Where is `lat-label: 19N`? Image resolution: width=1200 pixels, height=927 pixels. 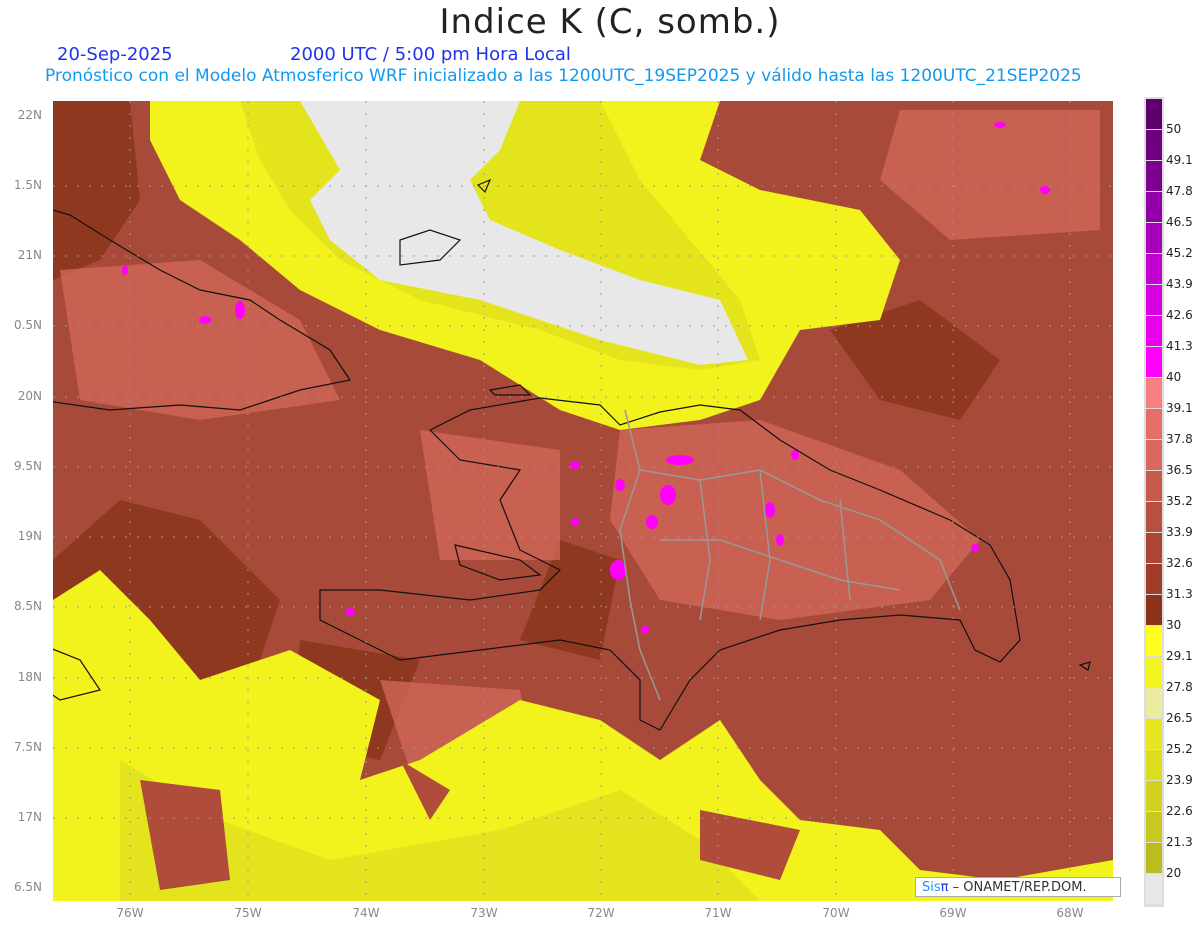
lat-label: 19N is located at coordinates (29, 536).